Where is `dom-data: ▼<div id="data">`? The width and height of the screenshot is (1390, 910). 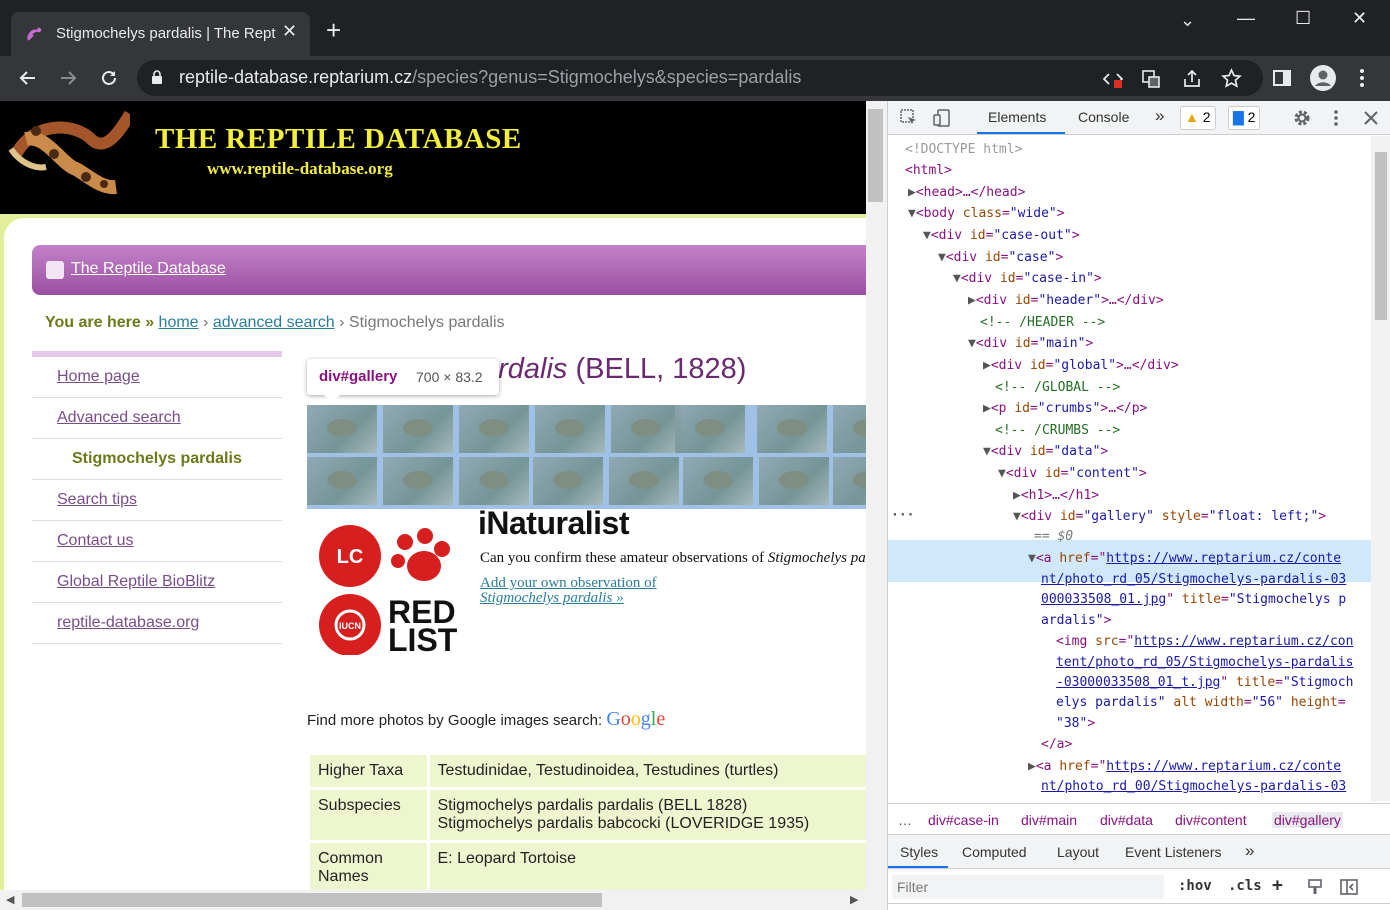 dom-data: ▼<div id="data"> is located at coordinates (1045, 452).